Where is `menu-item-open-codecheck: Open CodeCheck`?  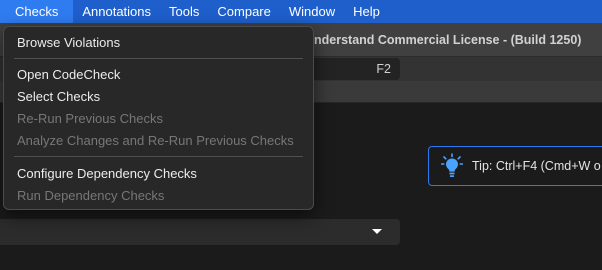
menu-item-open-codecheck: Open CodeCheck is located at coordinates (68, 75).